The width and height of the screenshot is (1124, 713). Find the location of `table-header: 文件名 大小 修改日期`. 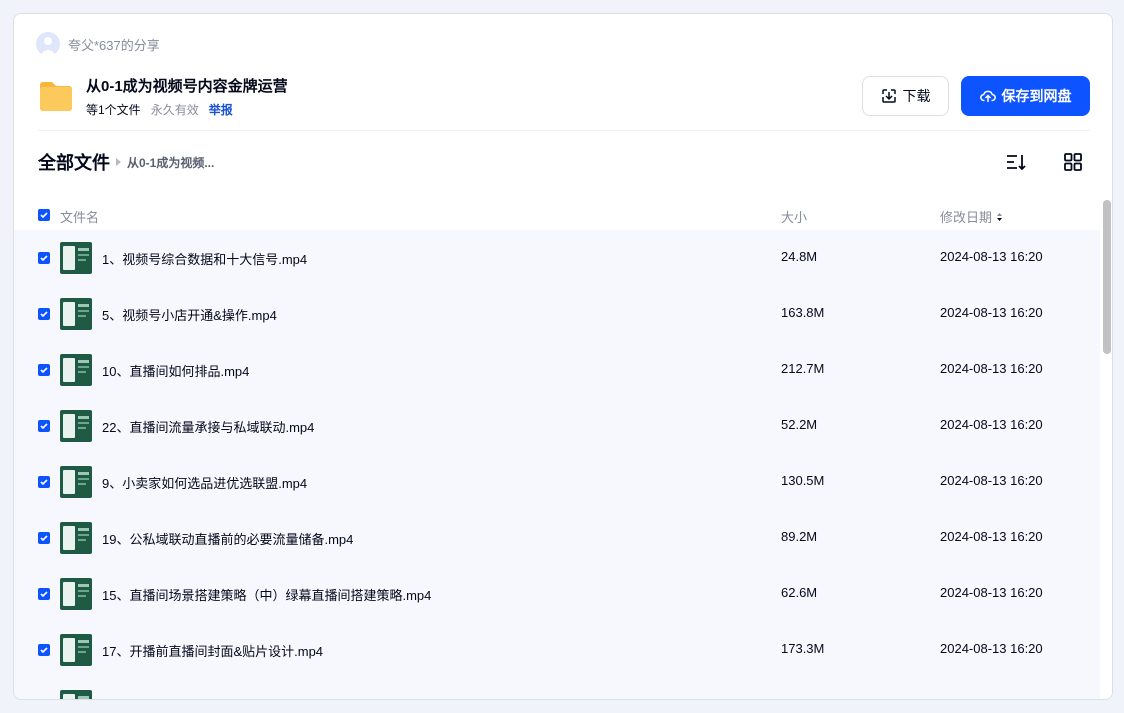

table-header: 文件名 大小 修改日期 is located at coordinates (557, 215).